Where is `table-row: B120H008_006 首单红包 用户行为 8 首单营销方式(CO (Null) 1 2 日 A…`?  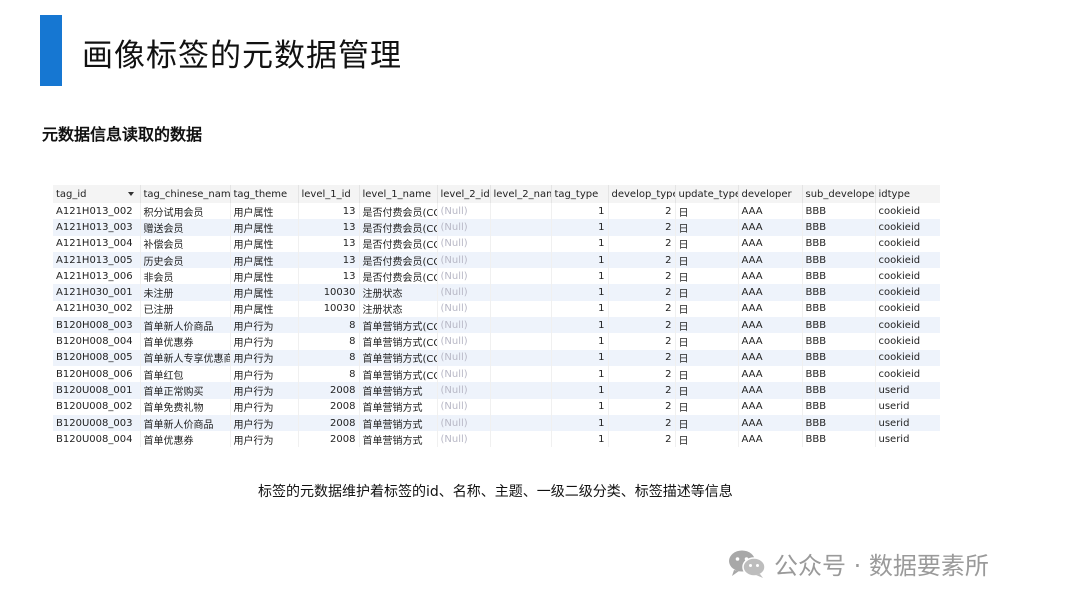
table-row: B120H008_006 首单红包 用户行为 8 首单营销方式(CO (Null) 1 2 日 A… is located at coordinates (496, 374).